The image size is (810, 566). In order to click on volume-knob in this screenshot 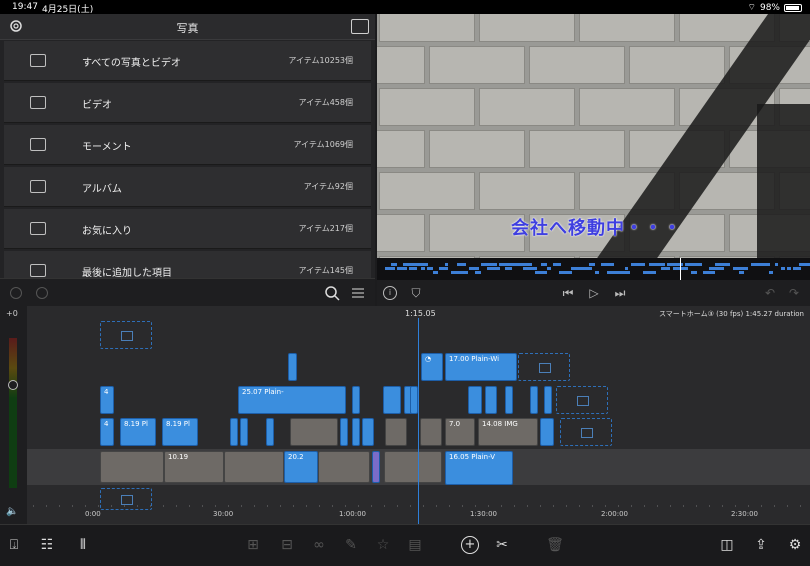, I will do `click(13, 385)`.